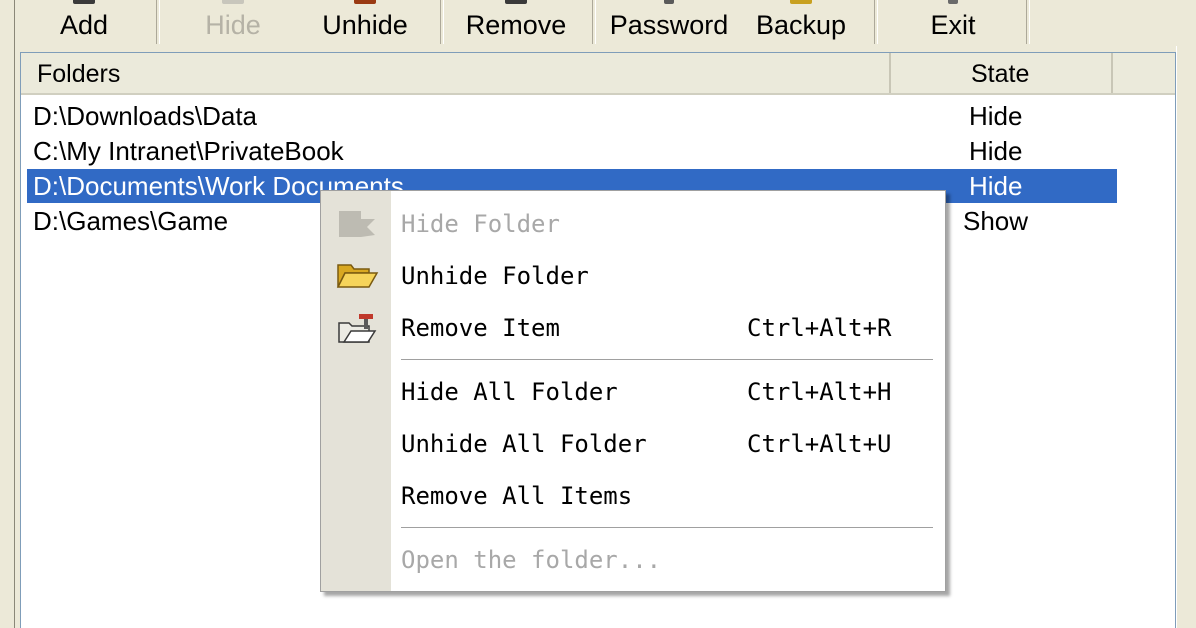 Image resolution: width=1196 pixels, height=628 pixels. I want to click on add-button-label: Add, so click(84, 25).